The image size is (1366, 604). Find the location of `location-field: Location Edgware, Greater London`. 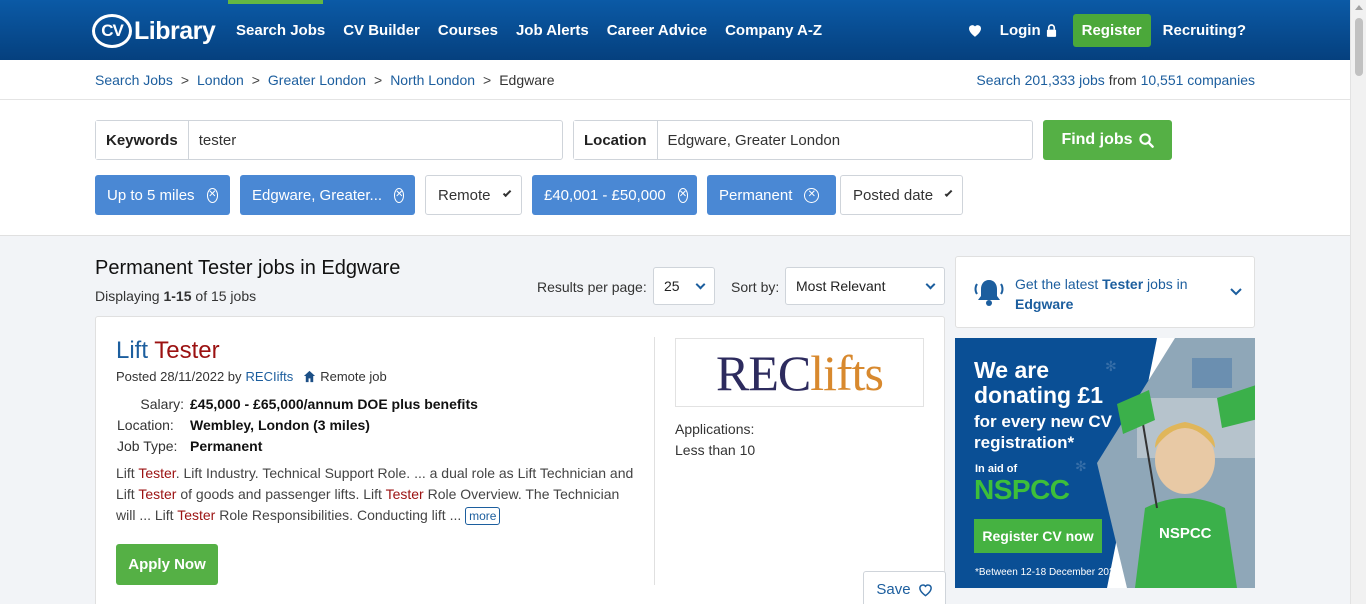

location-field: Location Edgware, Greater London is located at coordinates (803, 140).